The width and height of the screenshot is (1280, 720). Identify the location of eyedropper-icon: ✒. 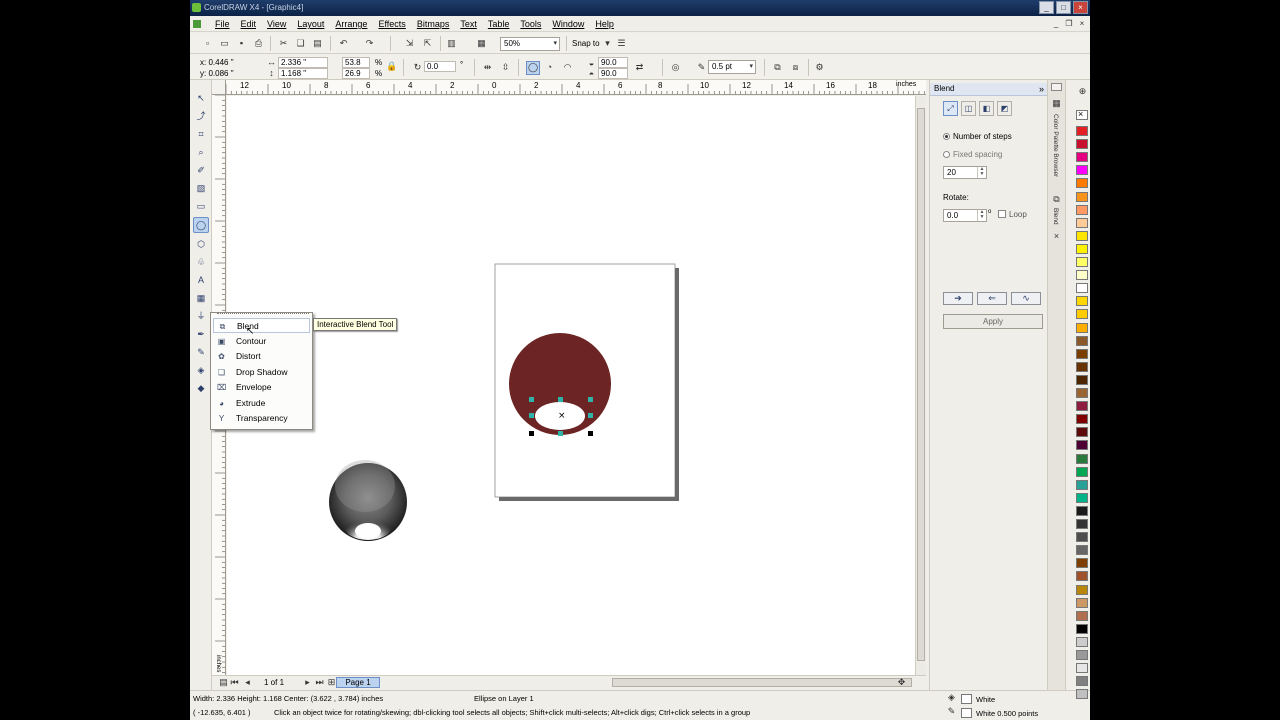
(201, 334).